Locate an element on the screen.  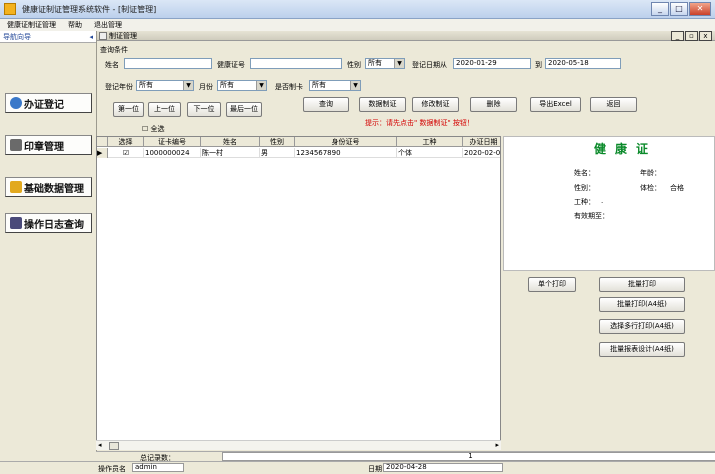
window-title: 健康证制证管理系统软件 - [制证管理] is located at coordinates (89, 9).